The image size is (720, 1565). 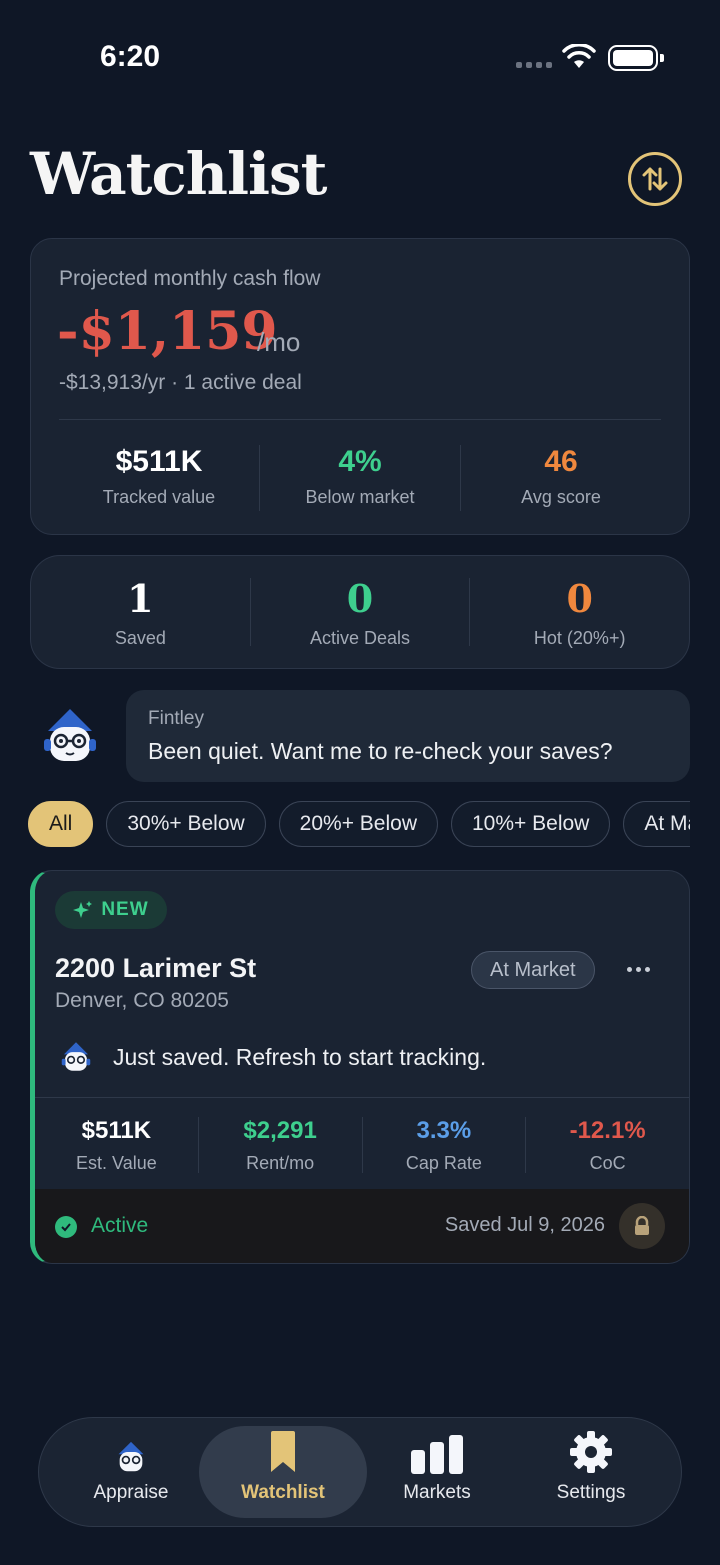 What do you see at coordinates (437, 1492) in the screenshot?
I see `tab-label: Markets` at bounding box center [437, 1492].